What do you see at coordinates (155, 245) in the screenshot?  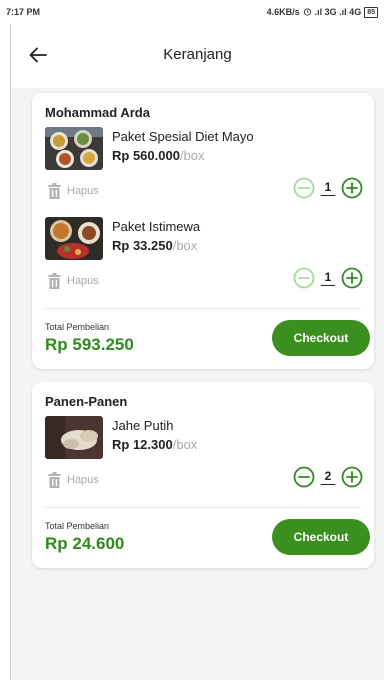 I see `product-price: Rp 33.250/box` at bounding box center [155, 245].